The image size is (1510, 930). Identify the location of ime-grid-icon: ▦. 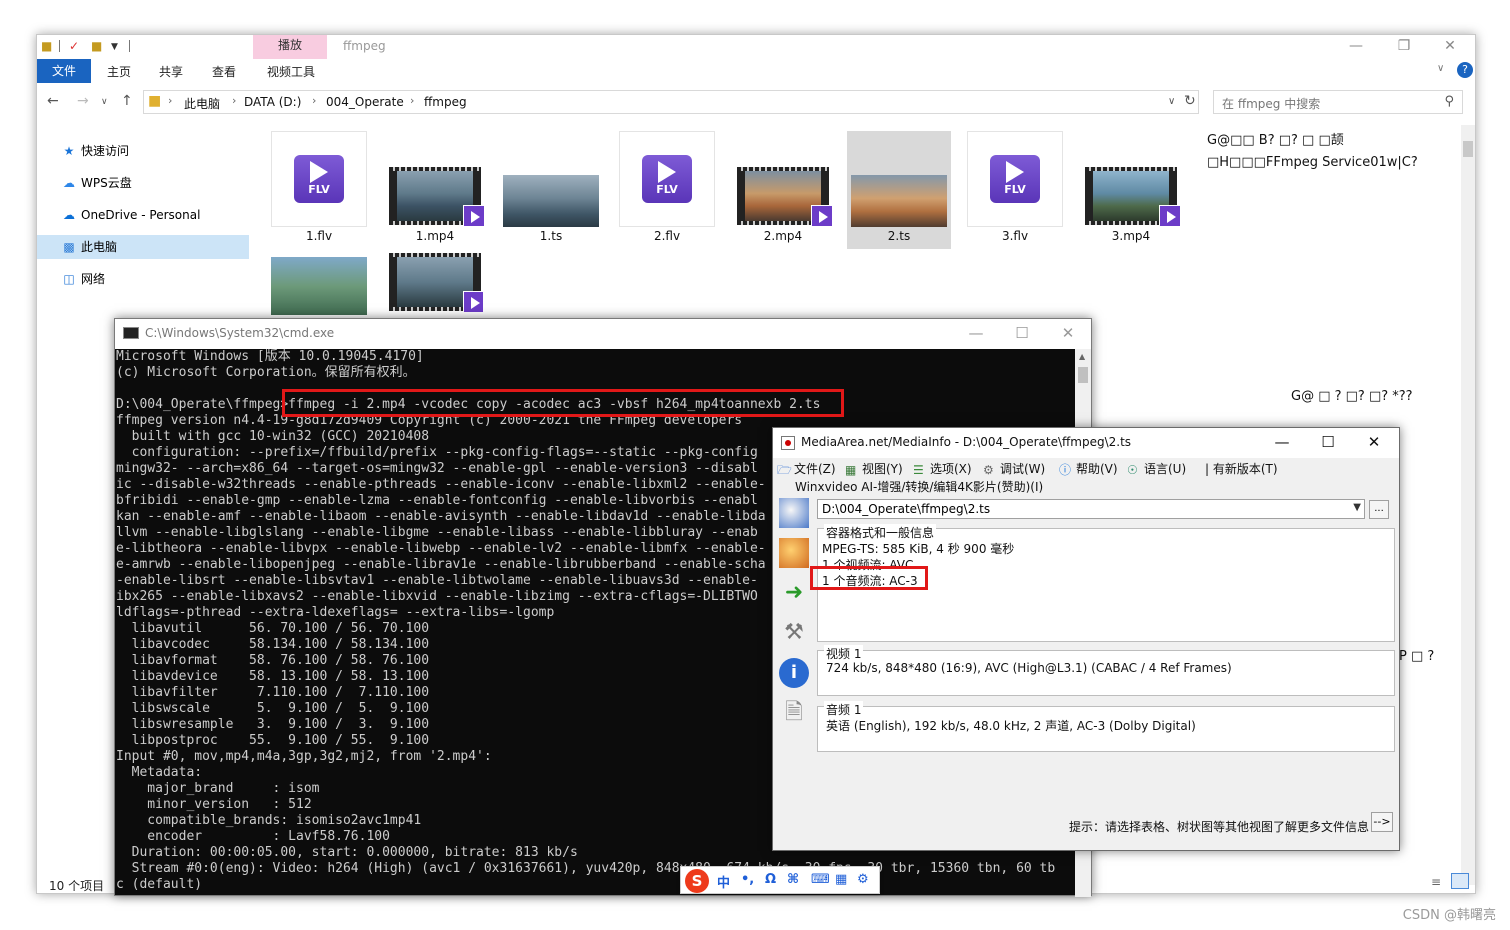
(841, 879).